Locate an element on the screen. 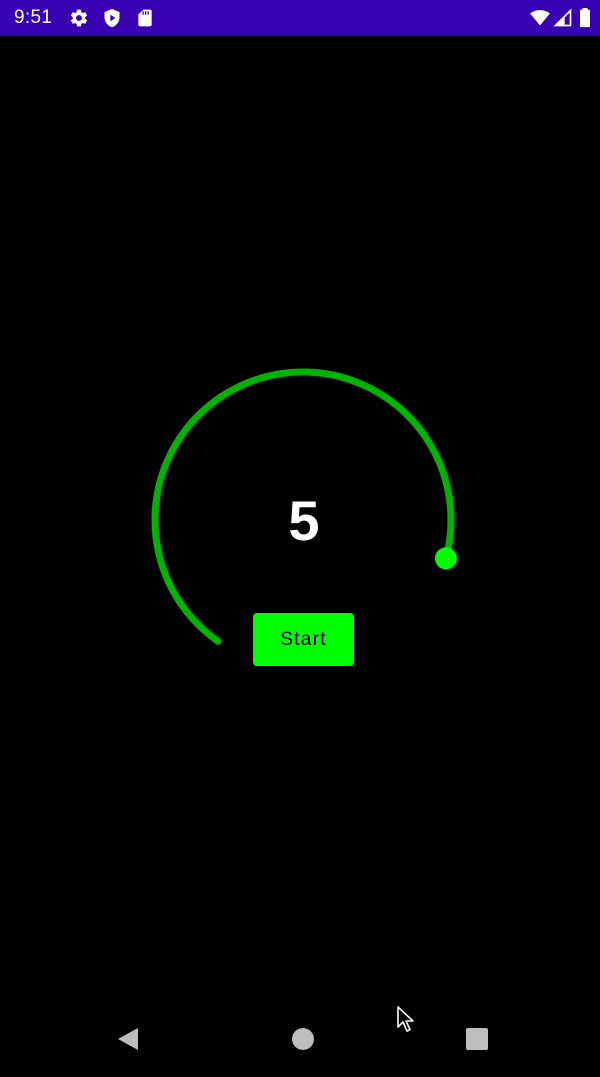 The image size is (600, 1077). home-icon is located at coordinates (303, 1038).